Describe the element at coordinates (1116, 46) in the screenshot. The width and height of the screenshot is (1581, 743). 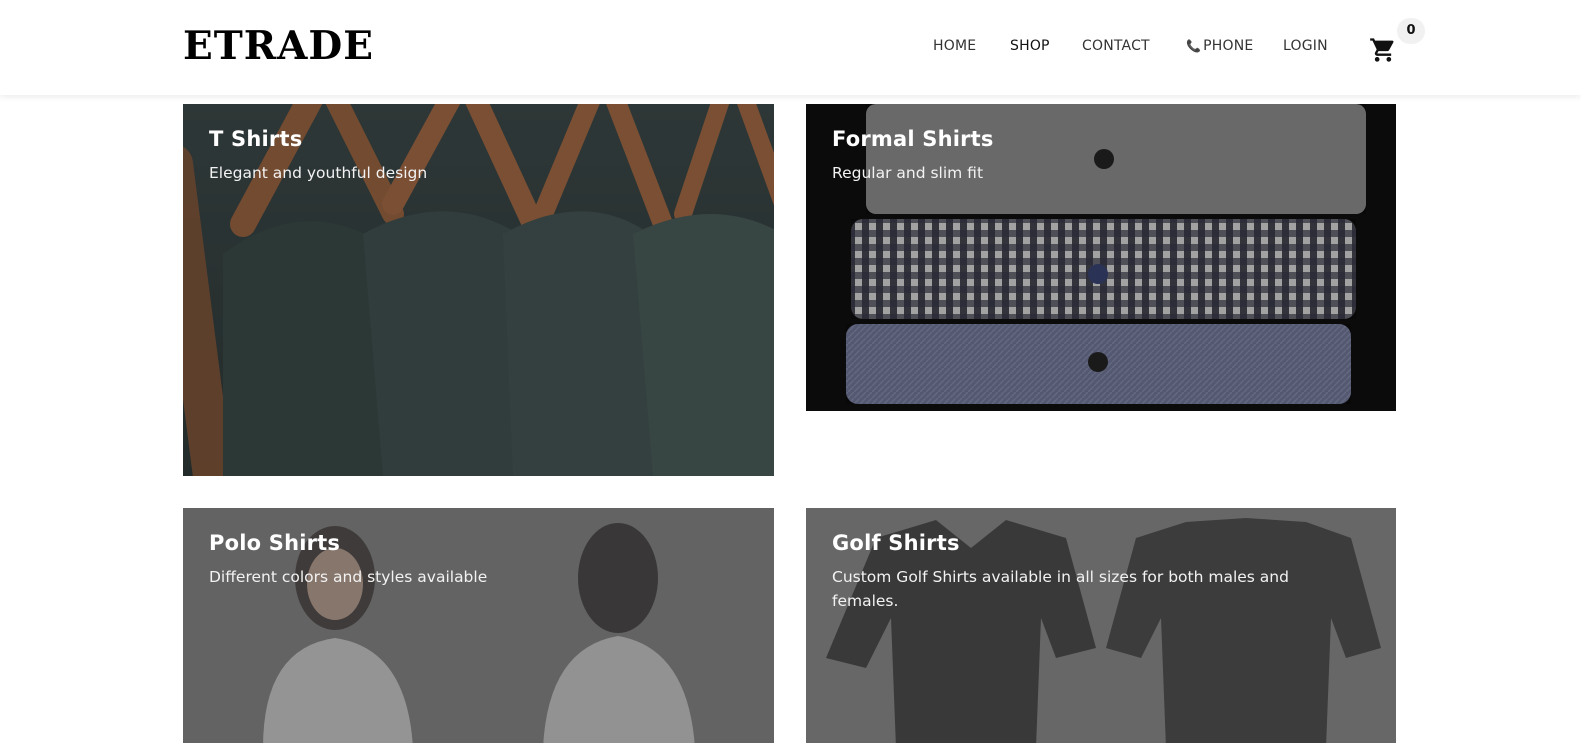
I see `nav-contact: CONTACT` at that location.